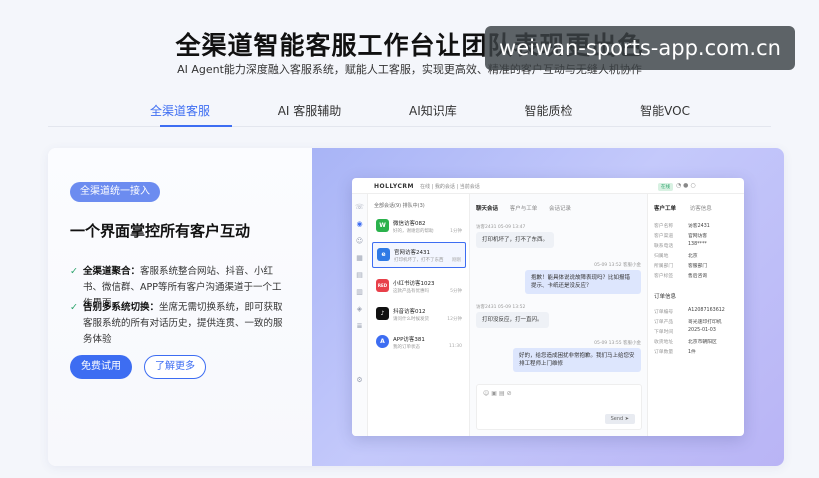  I want to click on send-label: Send, so click(617, 419).